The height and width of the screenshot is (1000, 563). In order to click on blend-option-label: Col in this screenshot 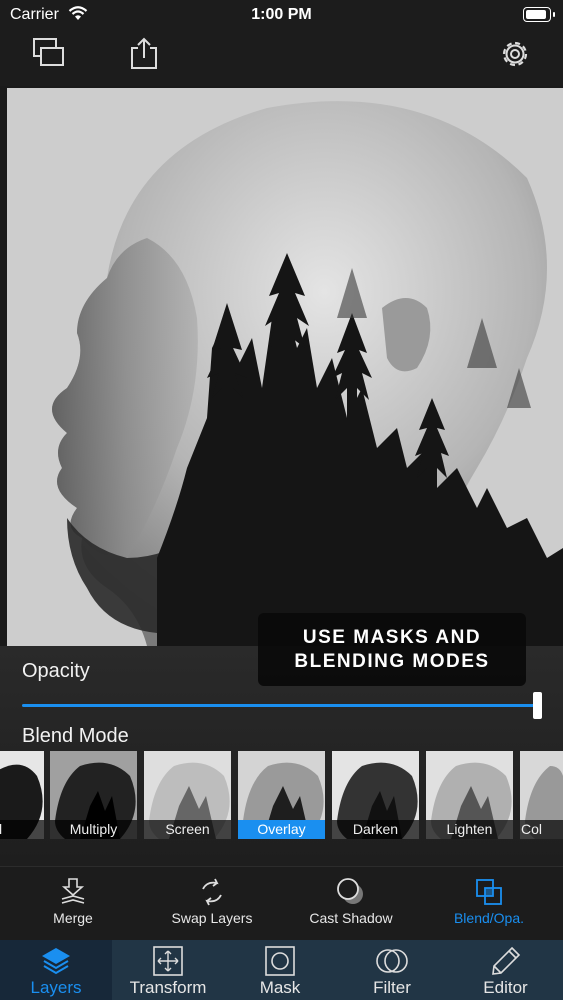, I will do `click(541, 829)`.